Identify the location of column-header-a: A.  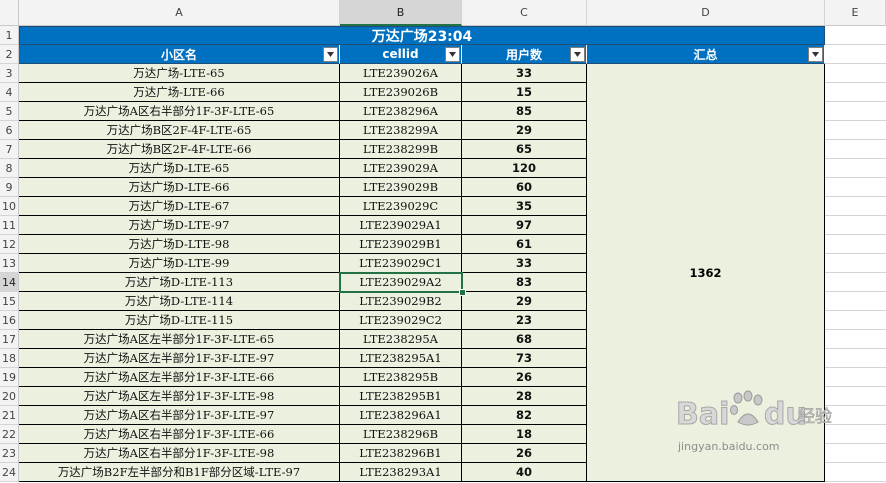
(179, 13).